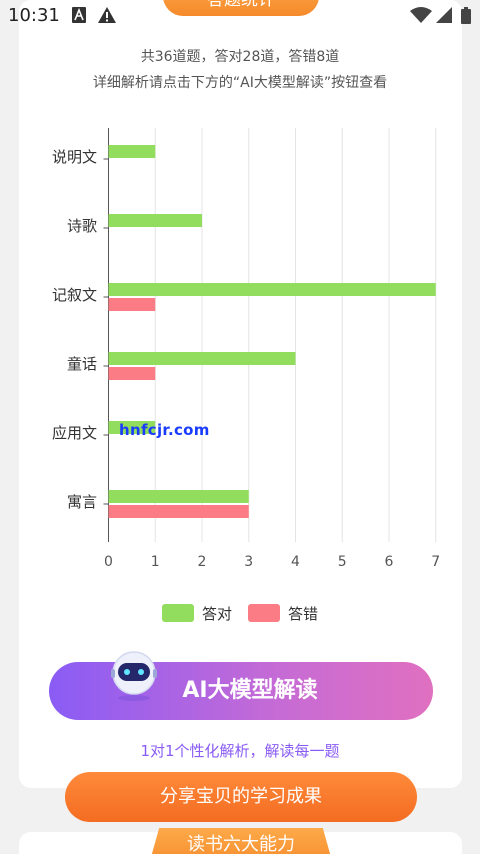  I want to click on signal-icon, so click(444, 17).